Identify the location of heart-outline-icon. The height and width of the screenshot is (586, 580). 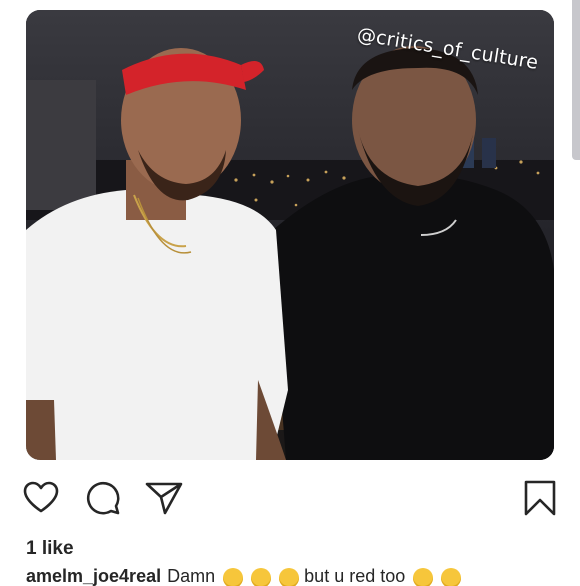
(41, 497).